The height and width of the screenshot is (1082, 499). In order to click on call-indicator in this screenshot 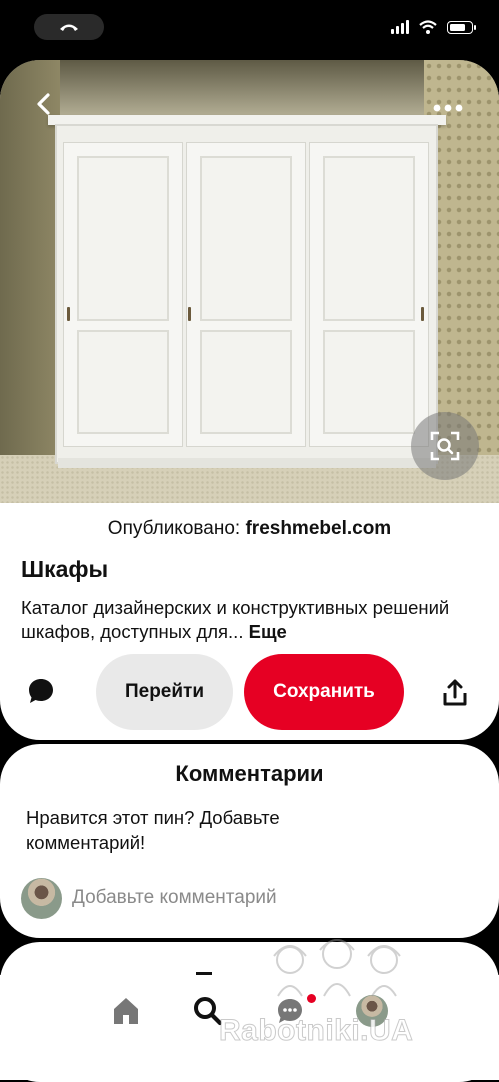, I will do `click(69, 27)`.